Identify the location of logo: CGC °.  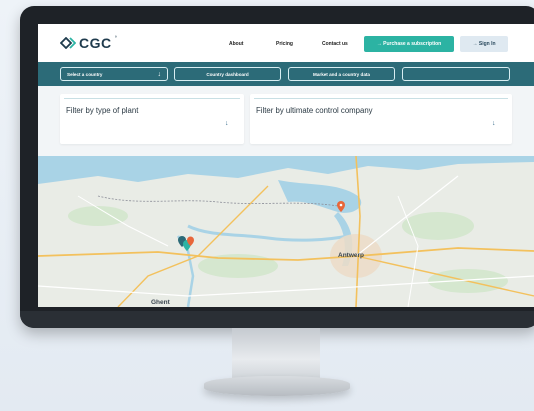
(88, 43).